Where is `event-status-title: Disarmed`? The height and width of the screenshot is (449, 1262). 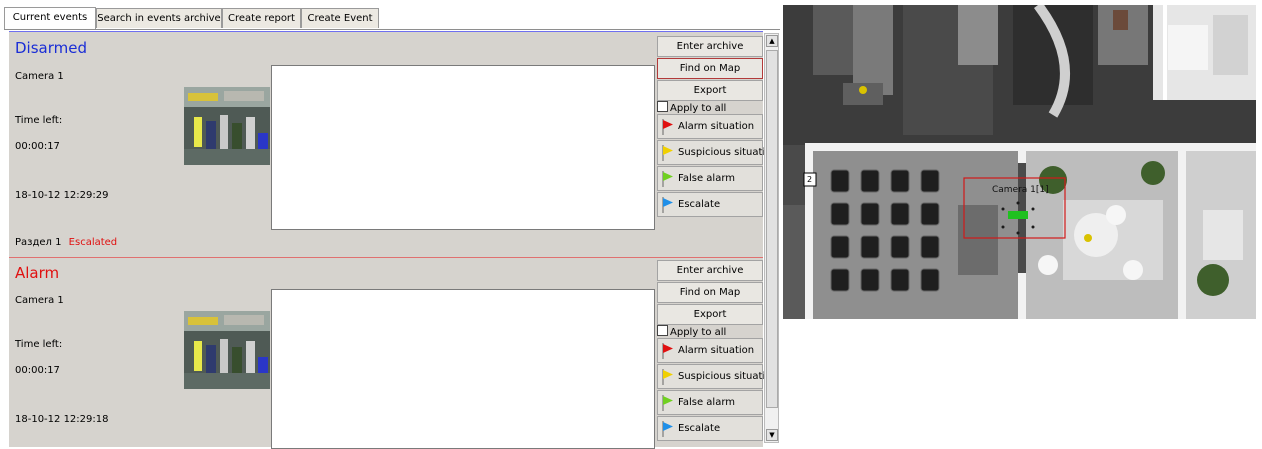 event-status-title: Disarmed is located at coordinates (51, 48).